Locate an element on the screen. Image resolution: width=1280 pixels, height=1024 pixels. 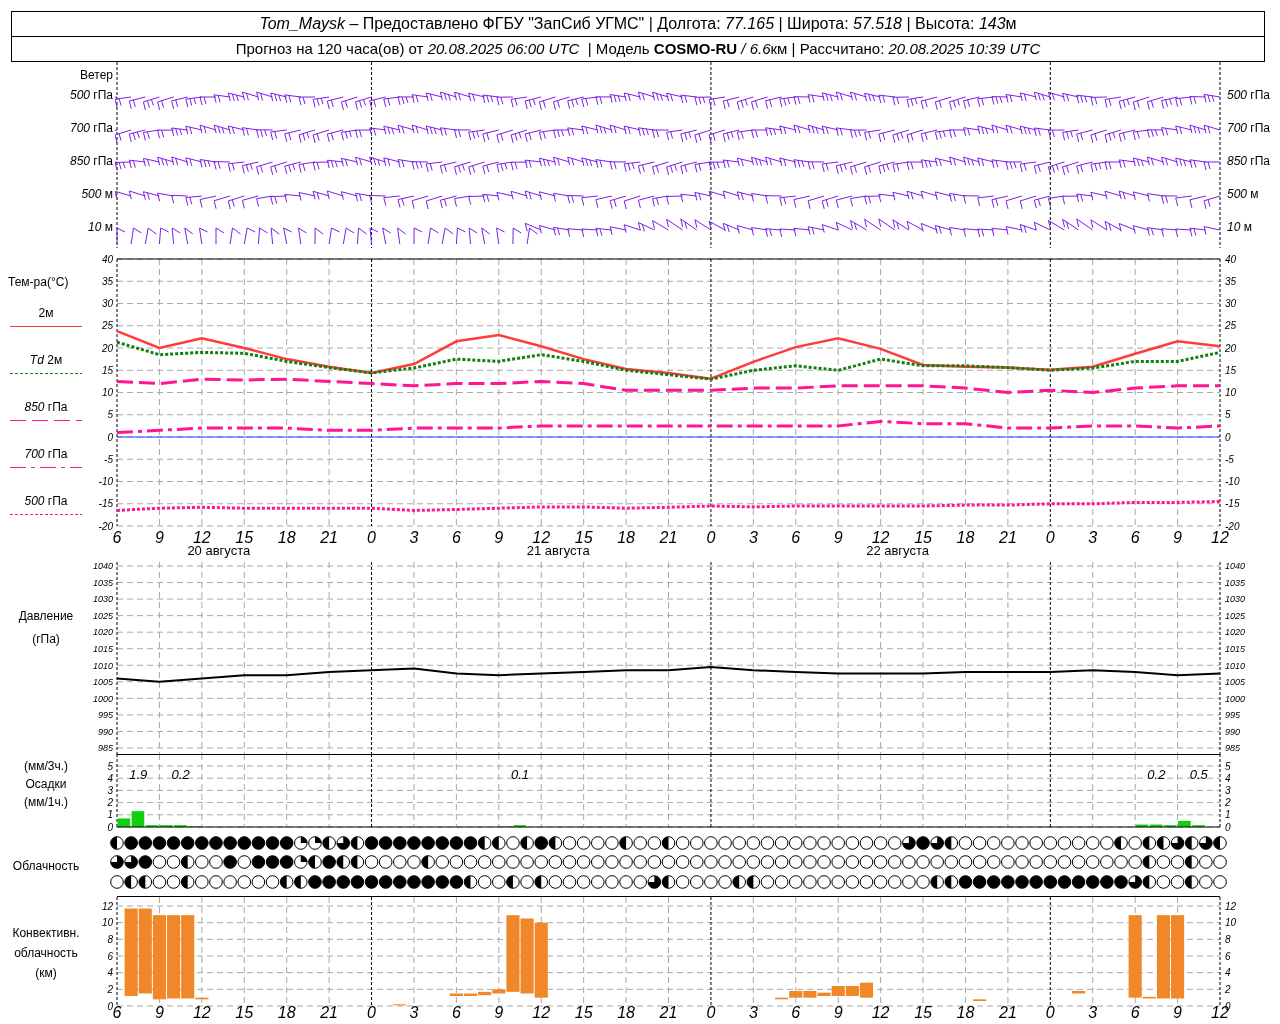
legend-label: Td 2м is located at coordinates (46, 360).